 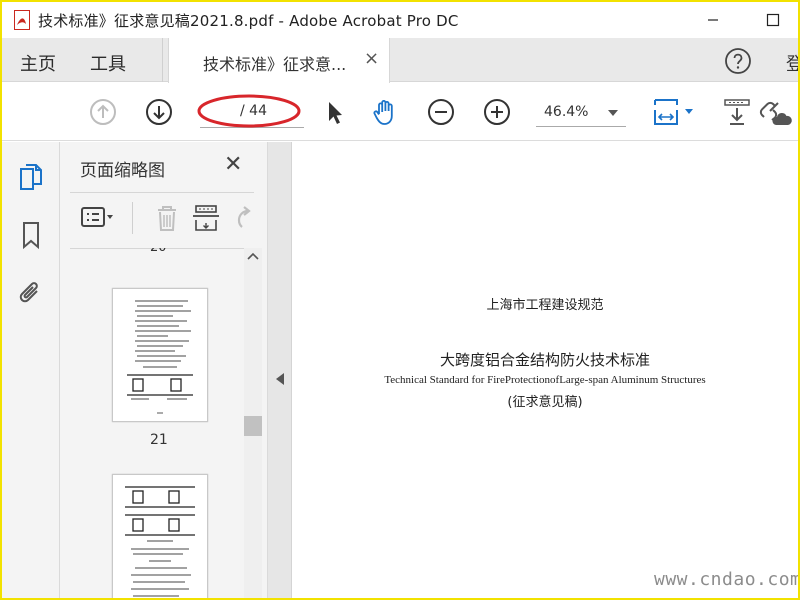 What do you see at coordinates (103, 112) in the screenshot?
I see `previous-page-icon` at bounding box center [103, 112].